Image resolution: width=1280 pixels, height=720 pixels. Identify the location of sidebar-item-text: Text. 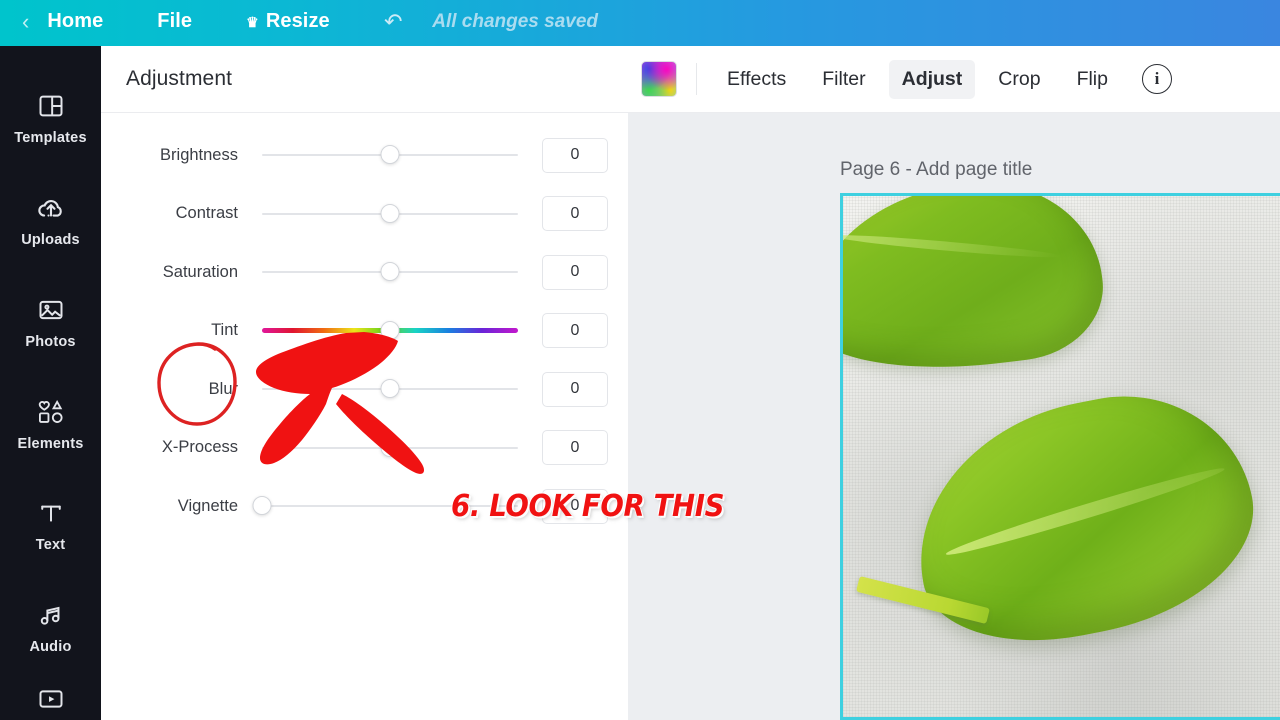
(50, 526).